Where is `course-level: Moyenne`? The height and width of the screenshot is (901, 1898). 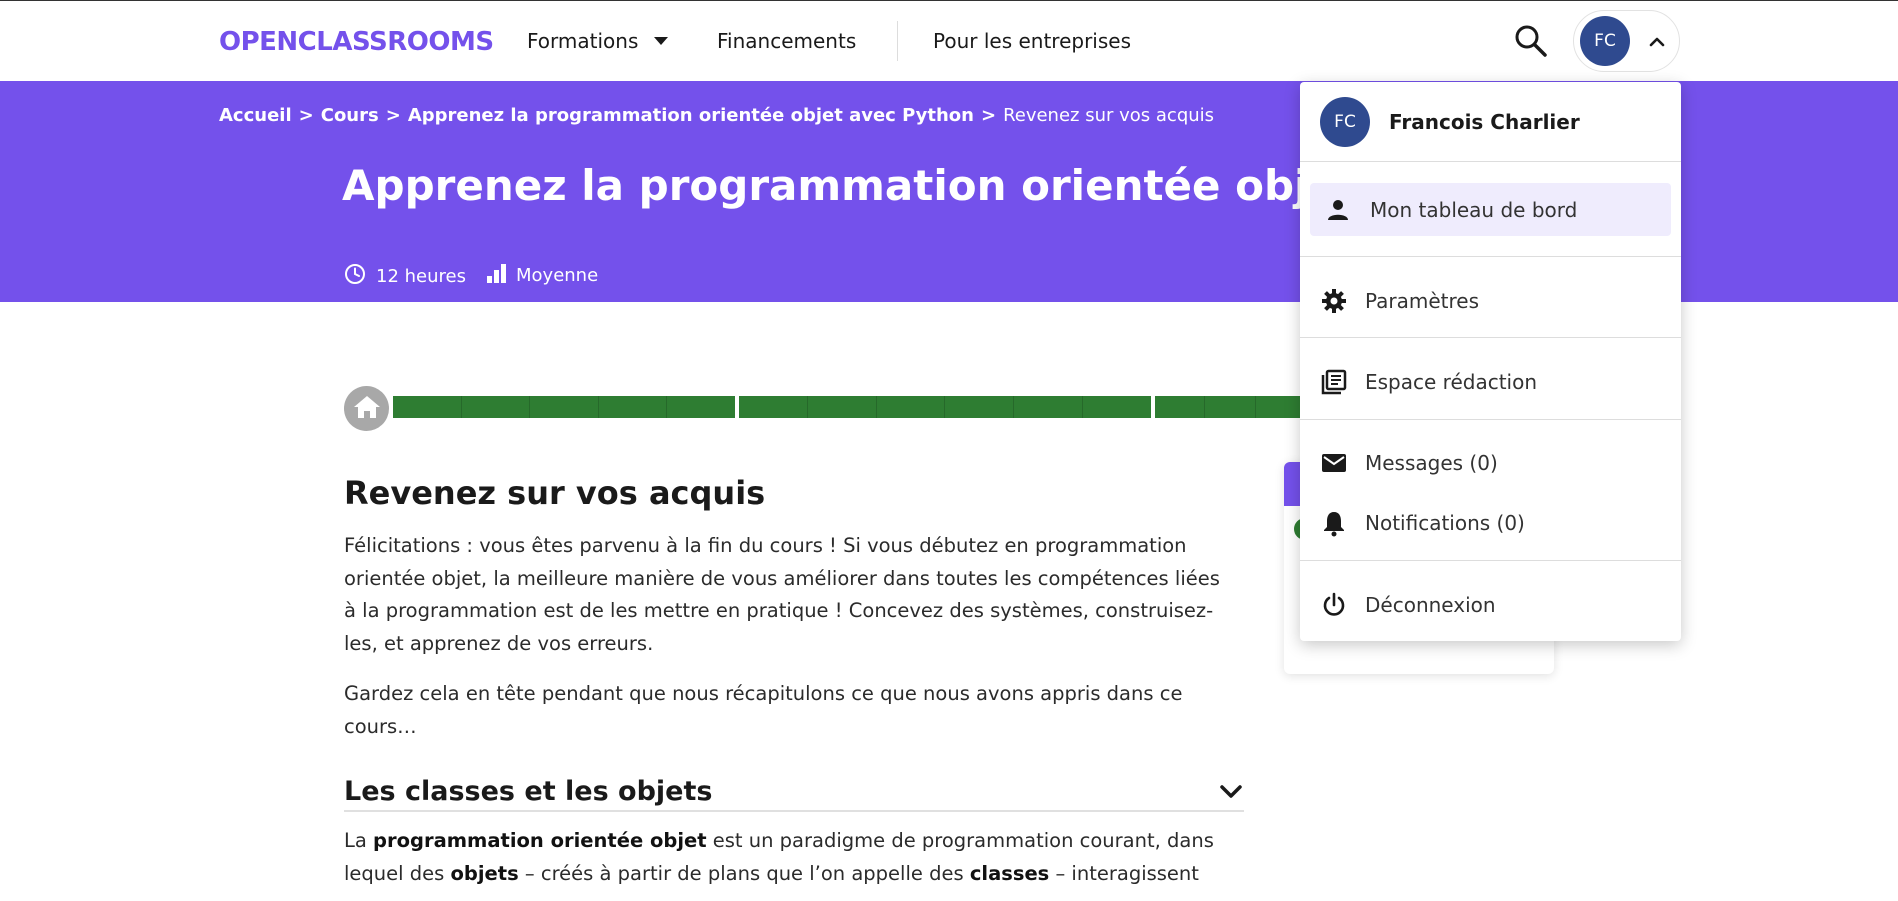 course-level: Moyenne is located at coordinates (542, 275).